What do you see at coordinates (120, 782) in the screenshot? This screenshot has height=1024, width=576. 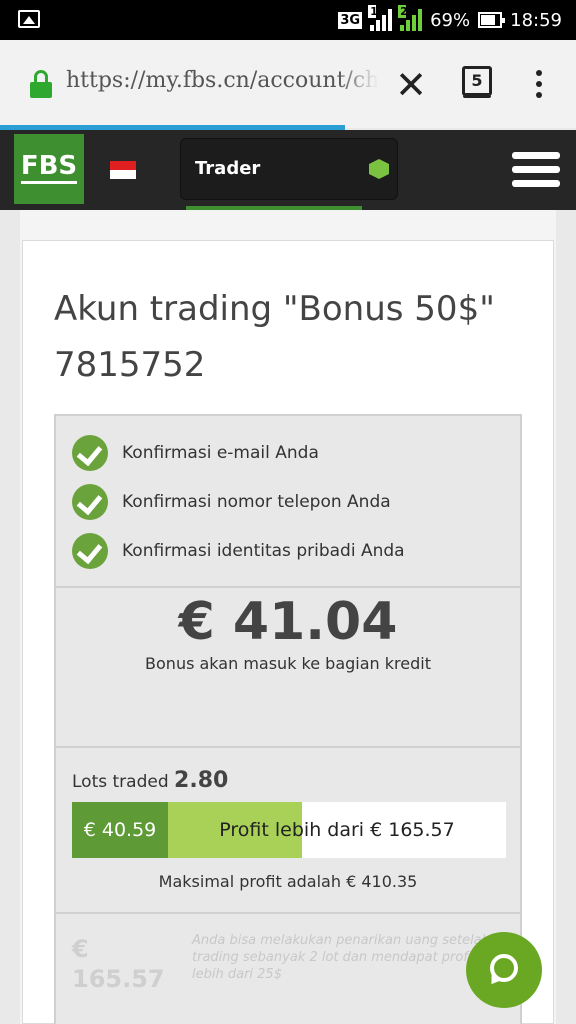 I see `lots-label: Lots traded` at bounding box center [120, 782].